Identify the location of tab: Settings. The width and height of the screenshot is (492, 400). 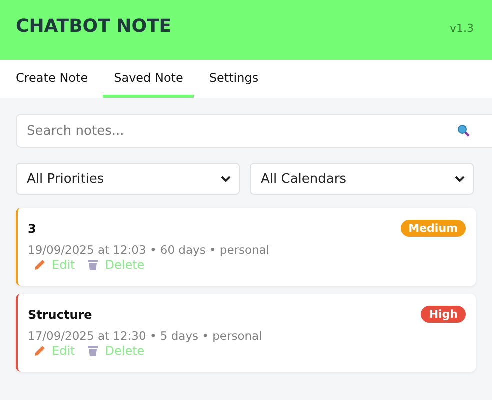
(234, 79).